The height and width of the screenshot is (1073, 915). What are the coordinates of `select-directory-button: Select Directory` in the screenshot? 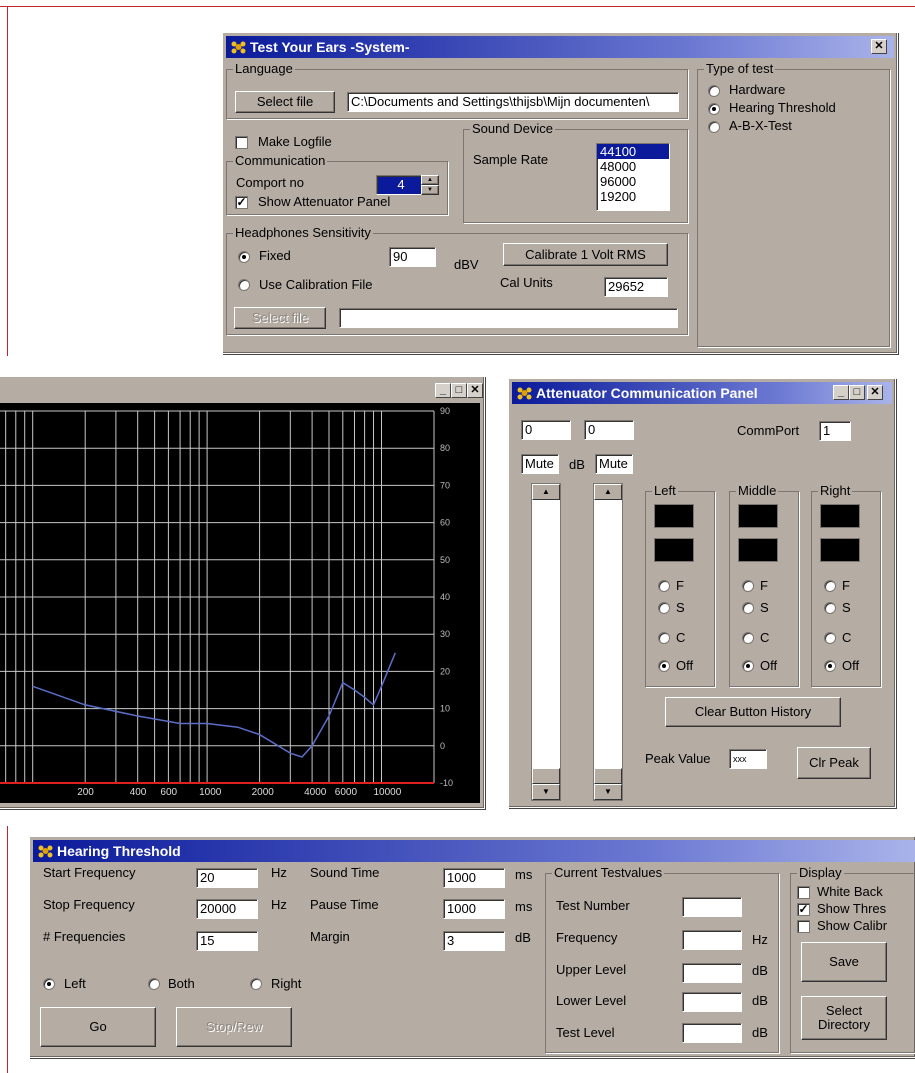 It's located at (844, 1018).